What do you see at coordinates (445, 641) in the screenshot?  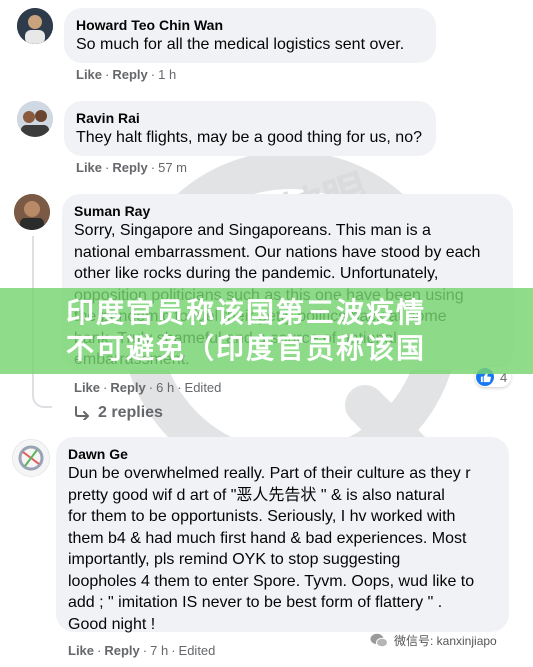 I see `wechat-label: 微信号: kanxinjiapo` at bounding box center [445, 641].